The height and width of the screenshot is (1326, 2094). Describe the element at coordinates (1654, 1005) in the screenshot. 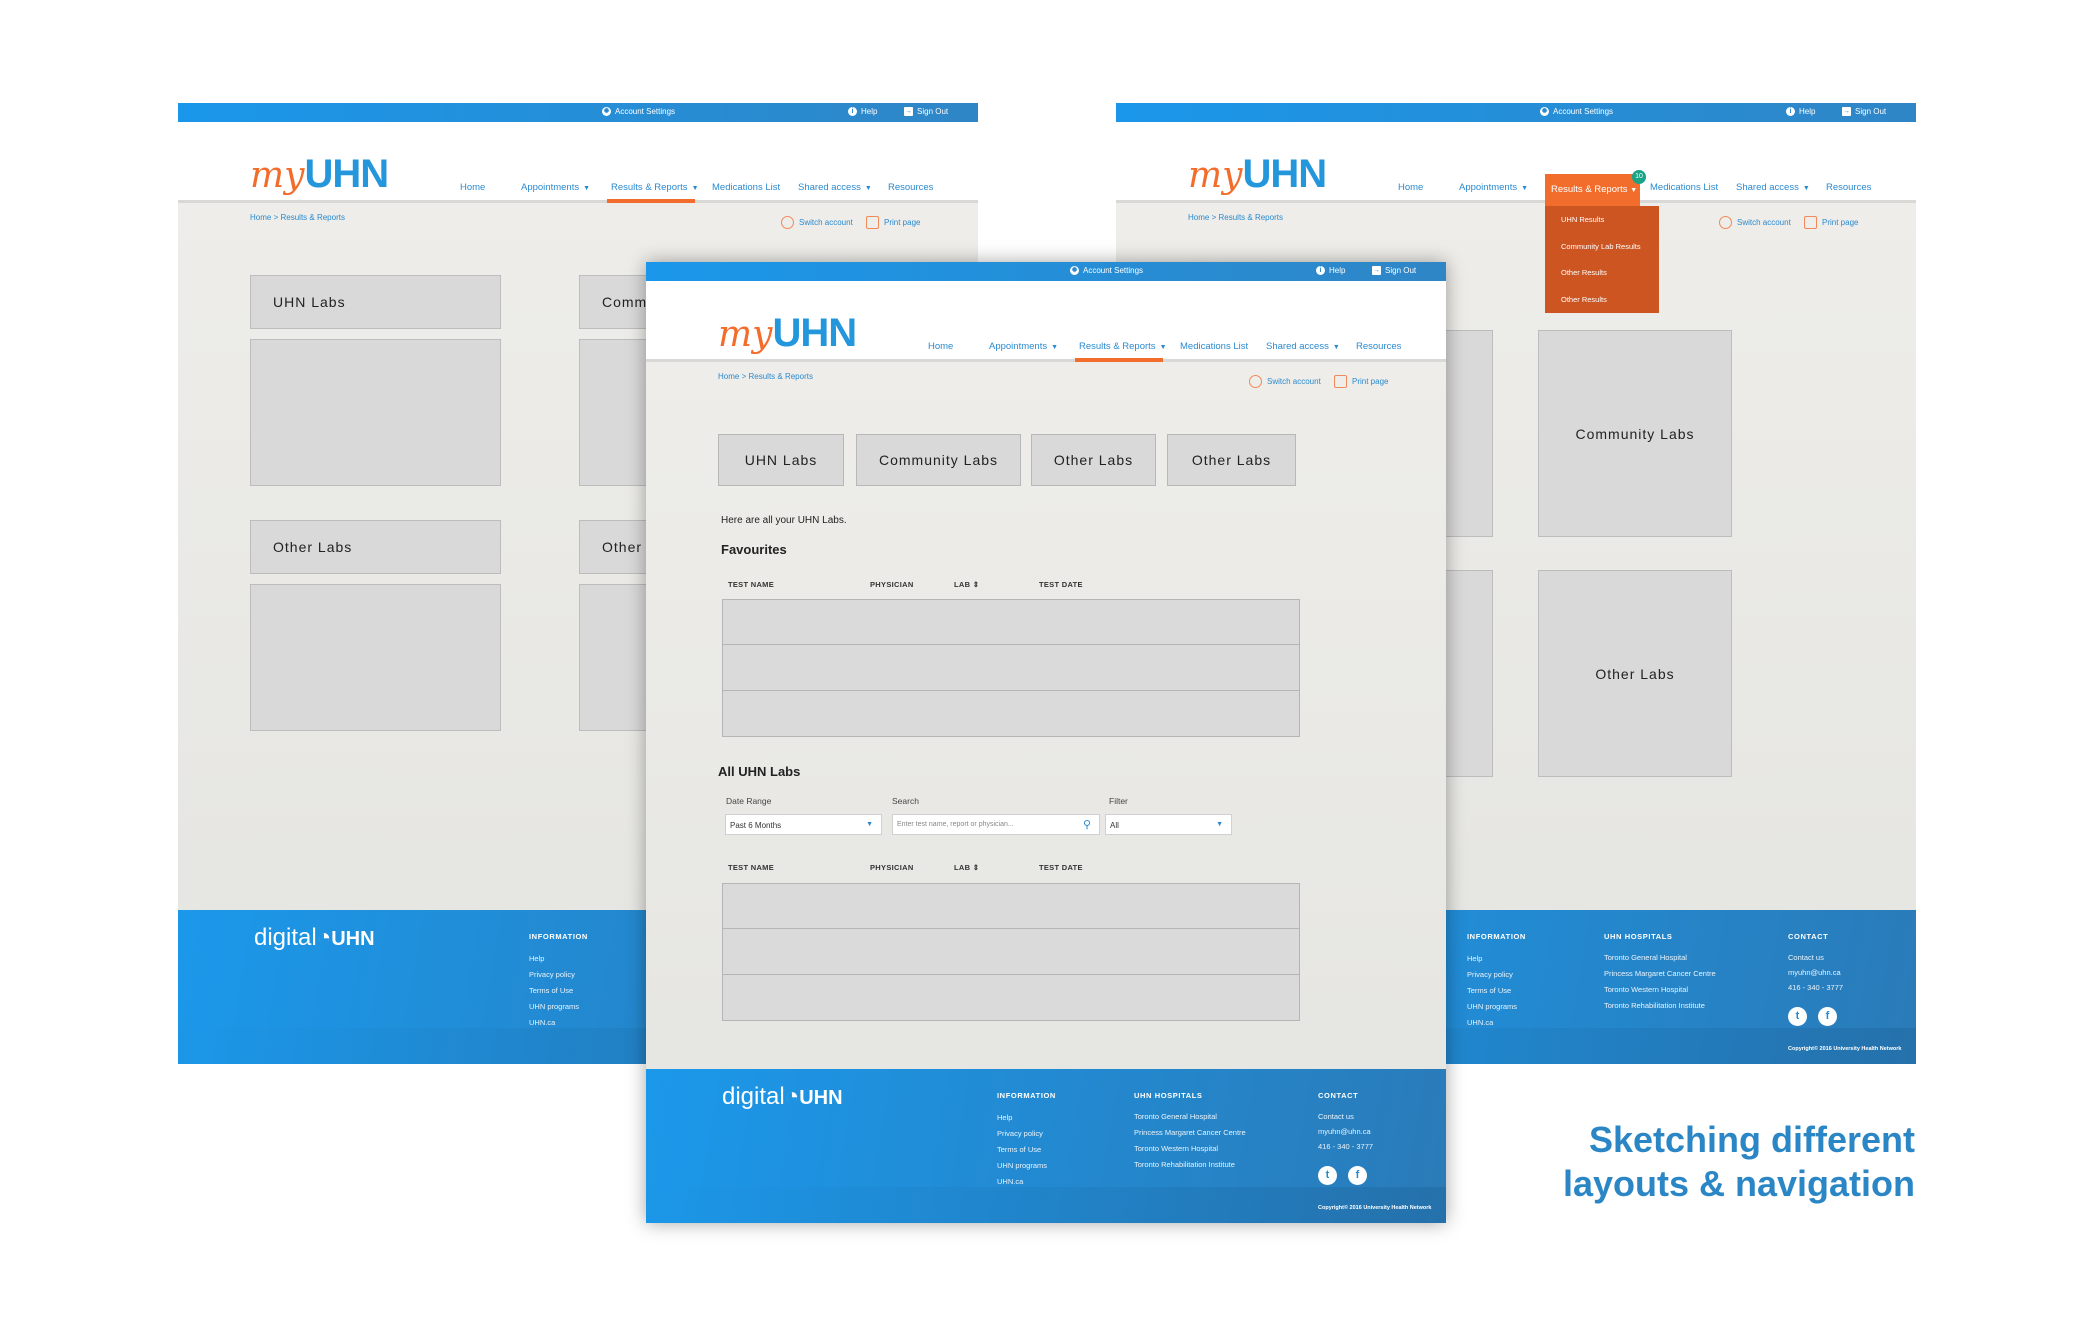

I see `footer-link: Toronto Rehabilitation Institute` at that location.